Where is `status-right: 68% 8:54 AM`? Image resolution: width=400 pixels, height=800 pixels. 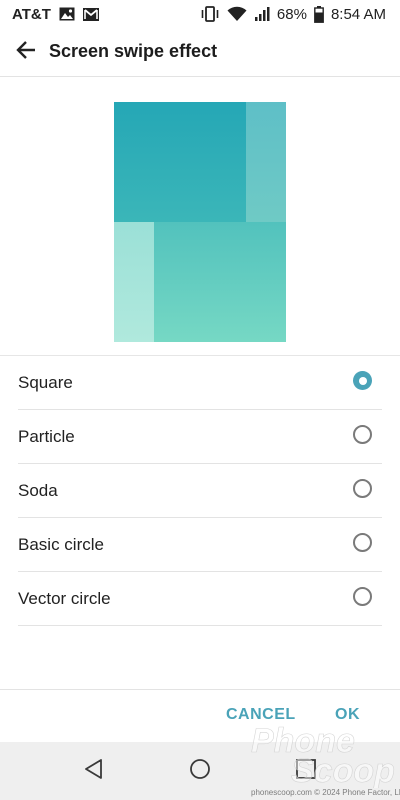 status-right: 68% 8:54 AM is located at coordinates (293, 14).